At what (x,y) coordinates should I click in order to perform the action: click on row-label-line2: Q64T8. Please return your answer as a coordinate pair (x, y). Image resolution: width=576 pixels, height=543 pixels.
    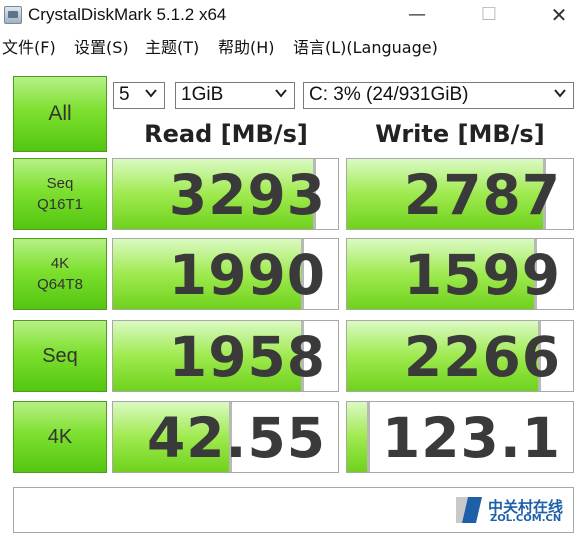
    Looking at the image, I should click on (60, 284).